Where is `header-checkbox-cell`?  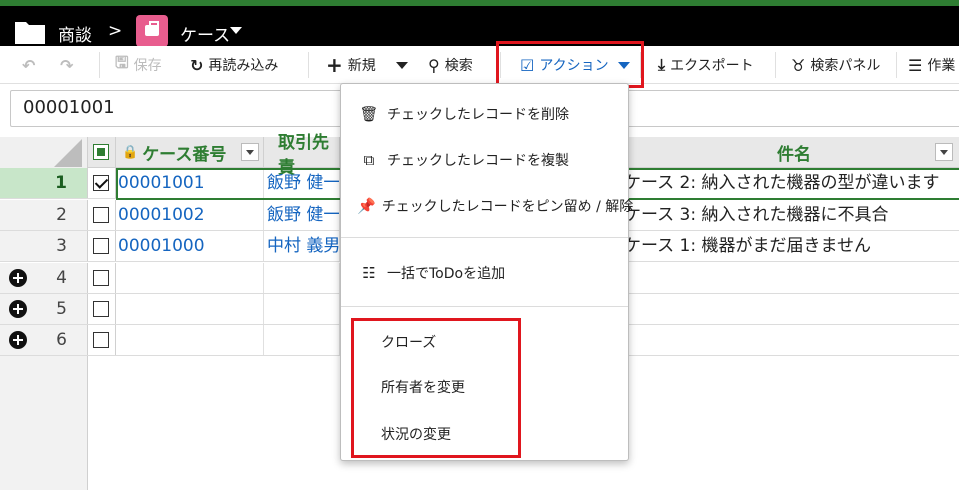 header-checkbox-cell is located at coordinates (102, 152).